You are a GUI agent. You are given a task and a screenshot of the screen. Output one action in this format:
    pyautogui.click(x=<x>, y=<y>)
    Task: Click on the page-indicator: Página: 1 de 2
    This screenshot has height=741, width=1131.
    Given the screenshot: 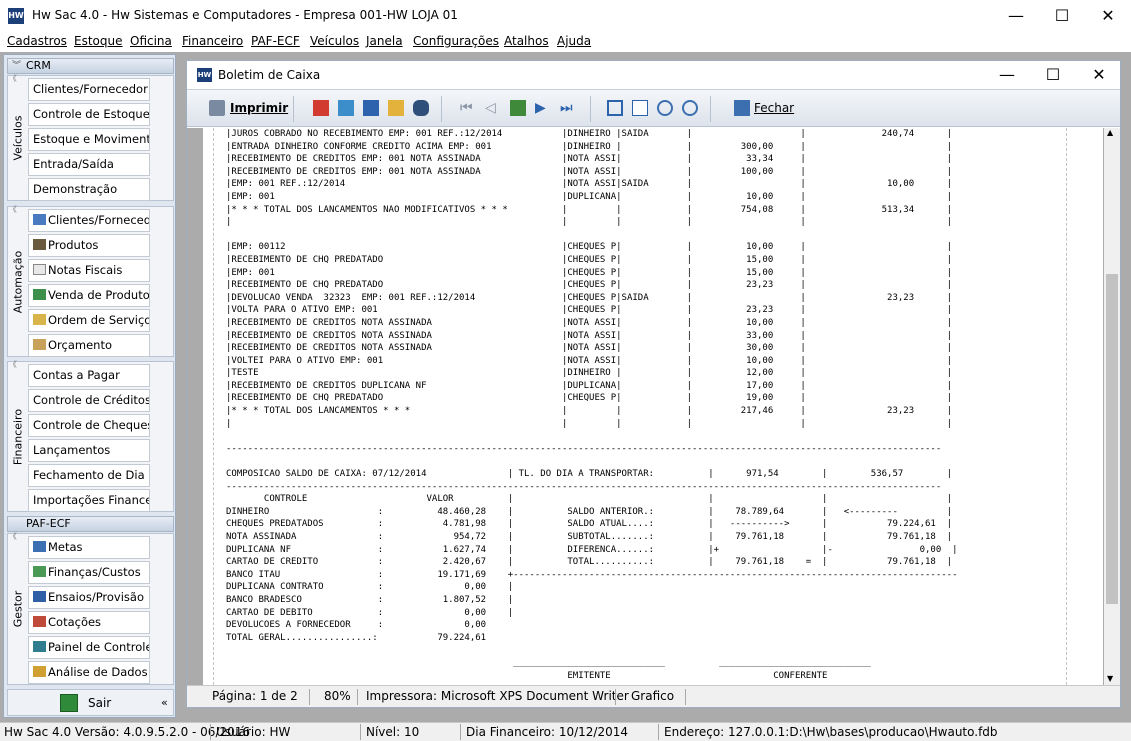 What is the action you would take?
    pyautogui.click(x=255, y=696)
    